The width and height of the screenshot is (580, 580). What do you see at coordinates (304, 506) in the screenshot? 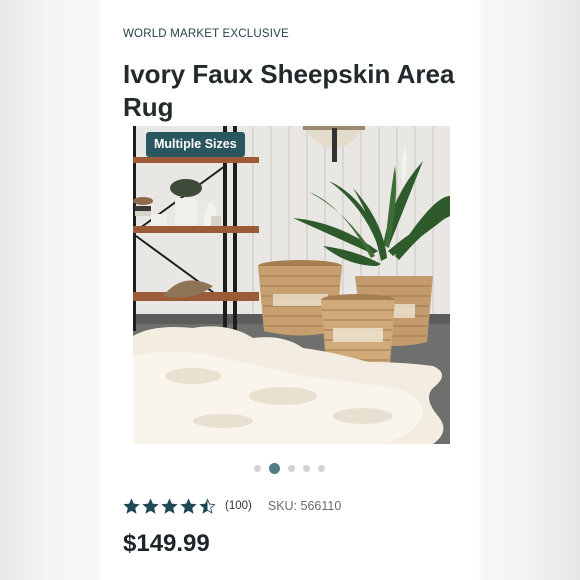
I see `sku-label: SKU: 566110` at bounding box center [304, 506].